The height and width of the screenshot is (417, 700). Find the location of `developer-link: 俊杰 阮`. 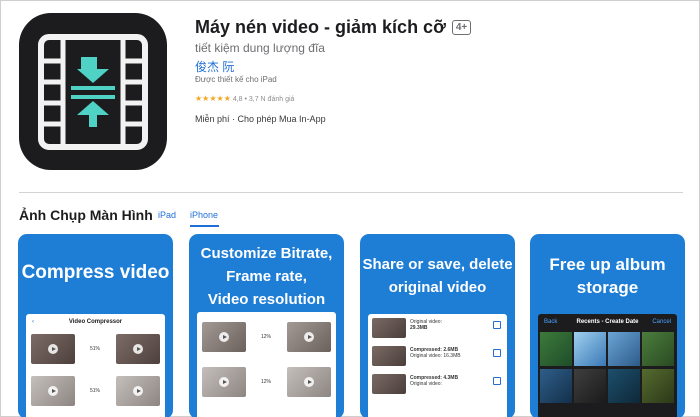

developer-link: 俊杰 阮 is located at coordinates (214, 66).